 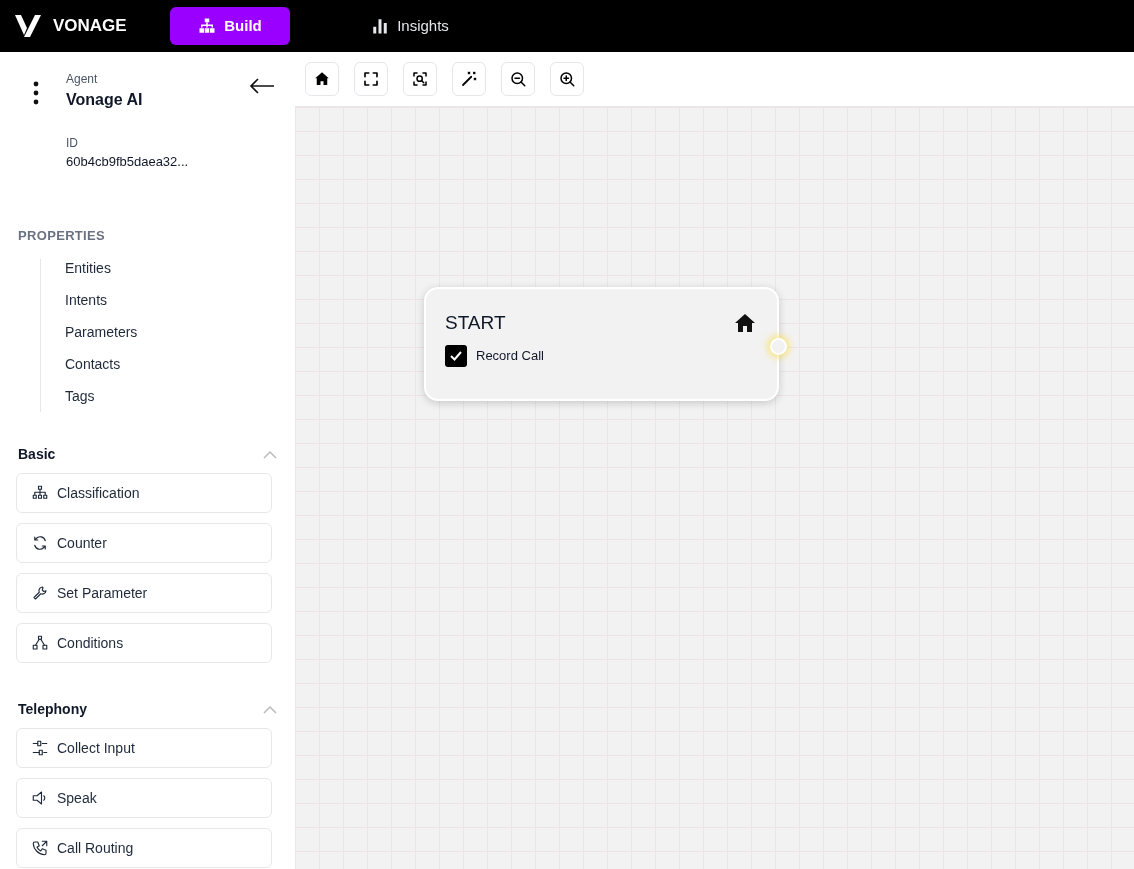 What do you see at coordinates (40, 848) in the screenshot?
I see `phone-icon` at bounding box center [40, 848].